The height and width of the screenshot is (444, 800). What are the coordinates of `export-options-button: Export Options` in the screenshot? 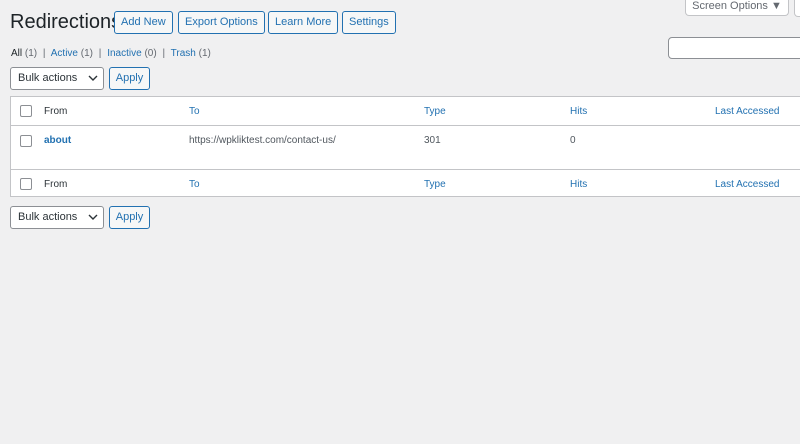 It's located at (221, 22).